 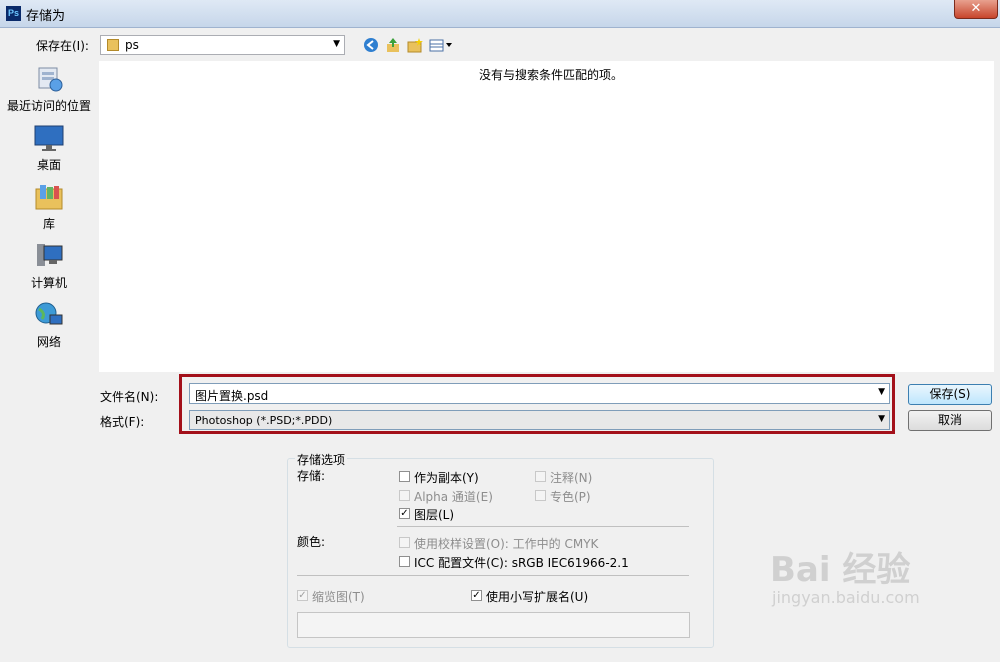 I want to click on view-menu-button, so click(x=441, y=45).